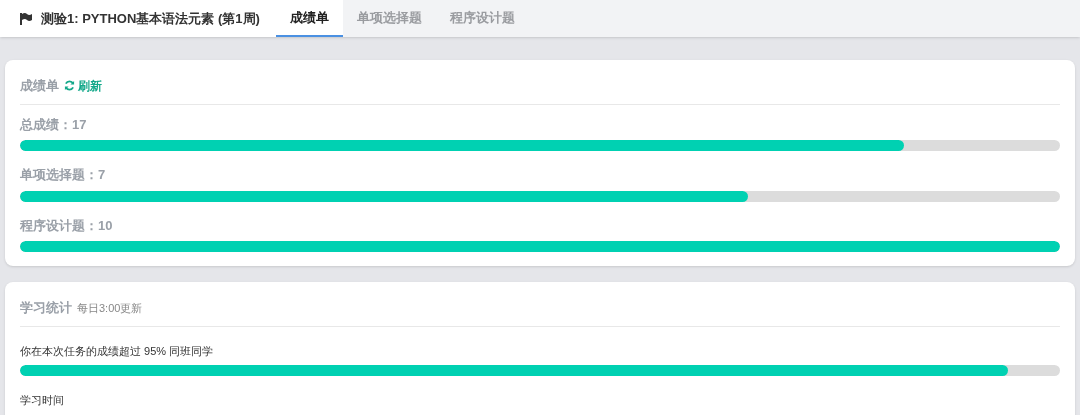  What do you see at coordinates (69, 86) in the screenshot?
I see `refresh-icon` at bounding box center [69, 86].